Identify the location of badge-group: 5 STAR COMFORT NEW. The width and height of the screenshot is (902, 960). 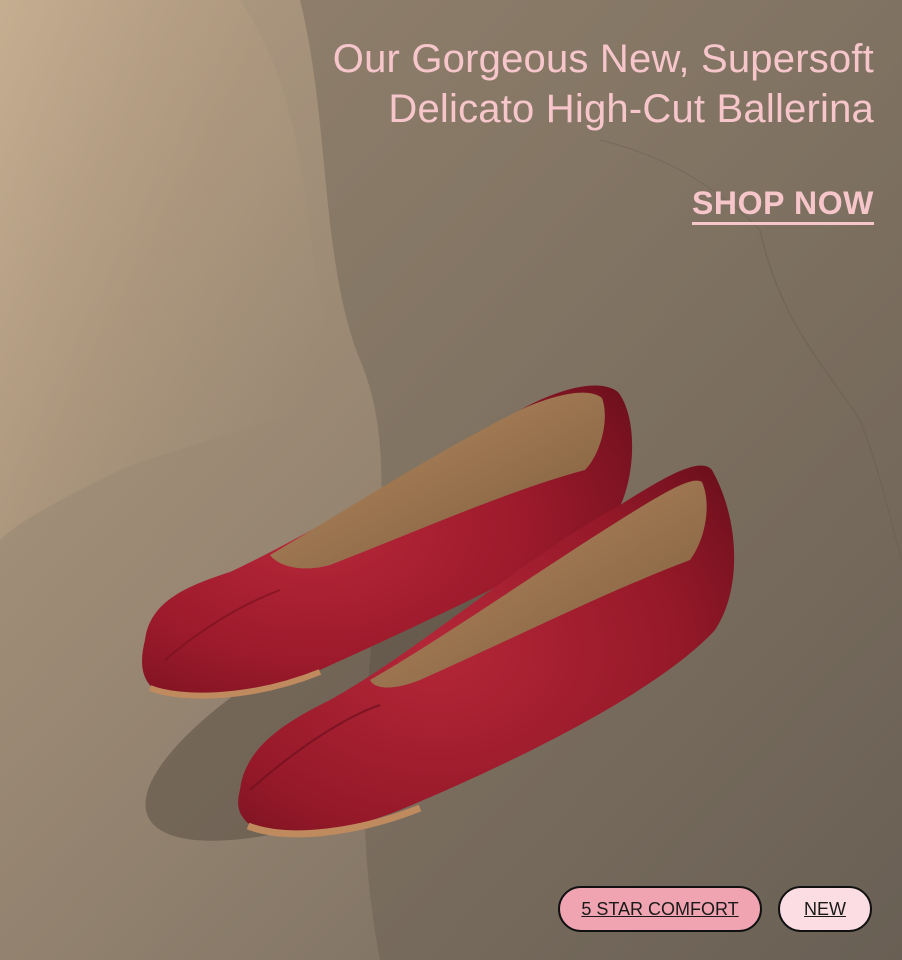
(715, 909).